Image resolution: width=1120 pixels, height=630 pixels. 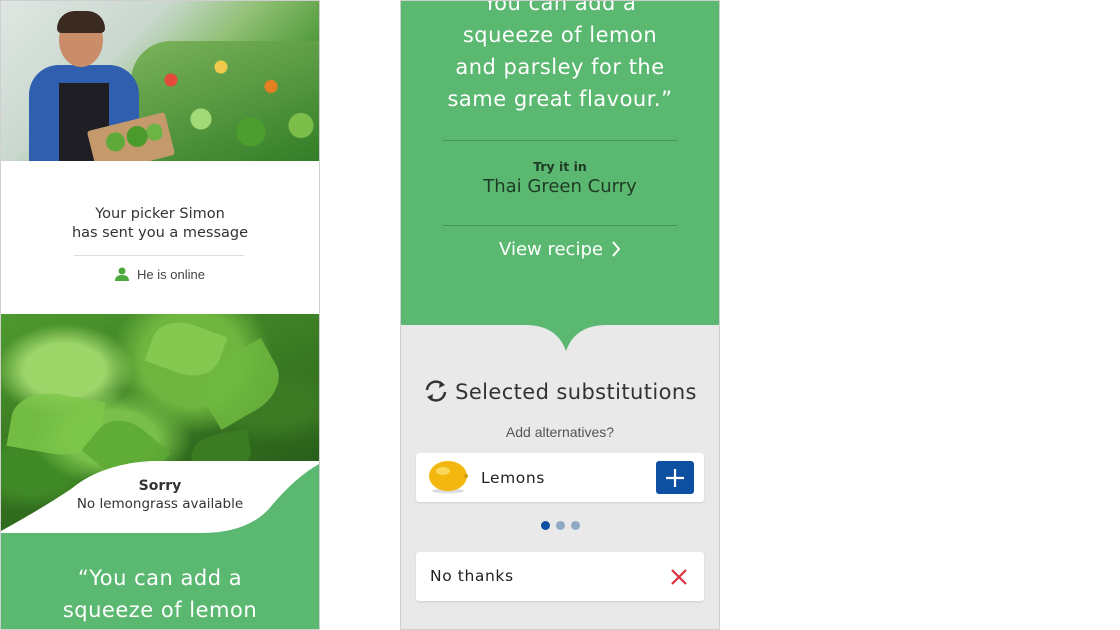 What do you see at coordinates (560, 166) in the screenshot?
I see `try-it-label: Try it in` at bounding box center [560, 166].